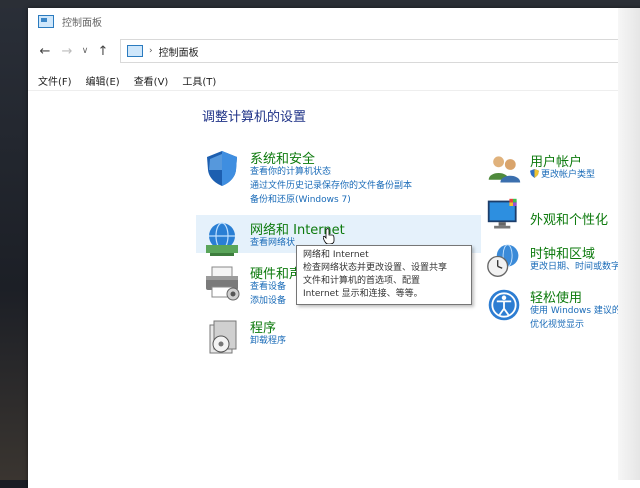 Image resolution: width=640 pixels, height=488 pixels. What do you see at coordinates (322, 339) in the screenshot?
I see `category-programs: 程序 卸载程序` at bounding box center [322, 339].